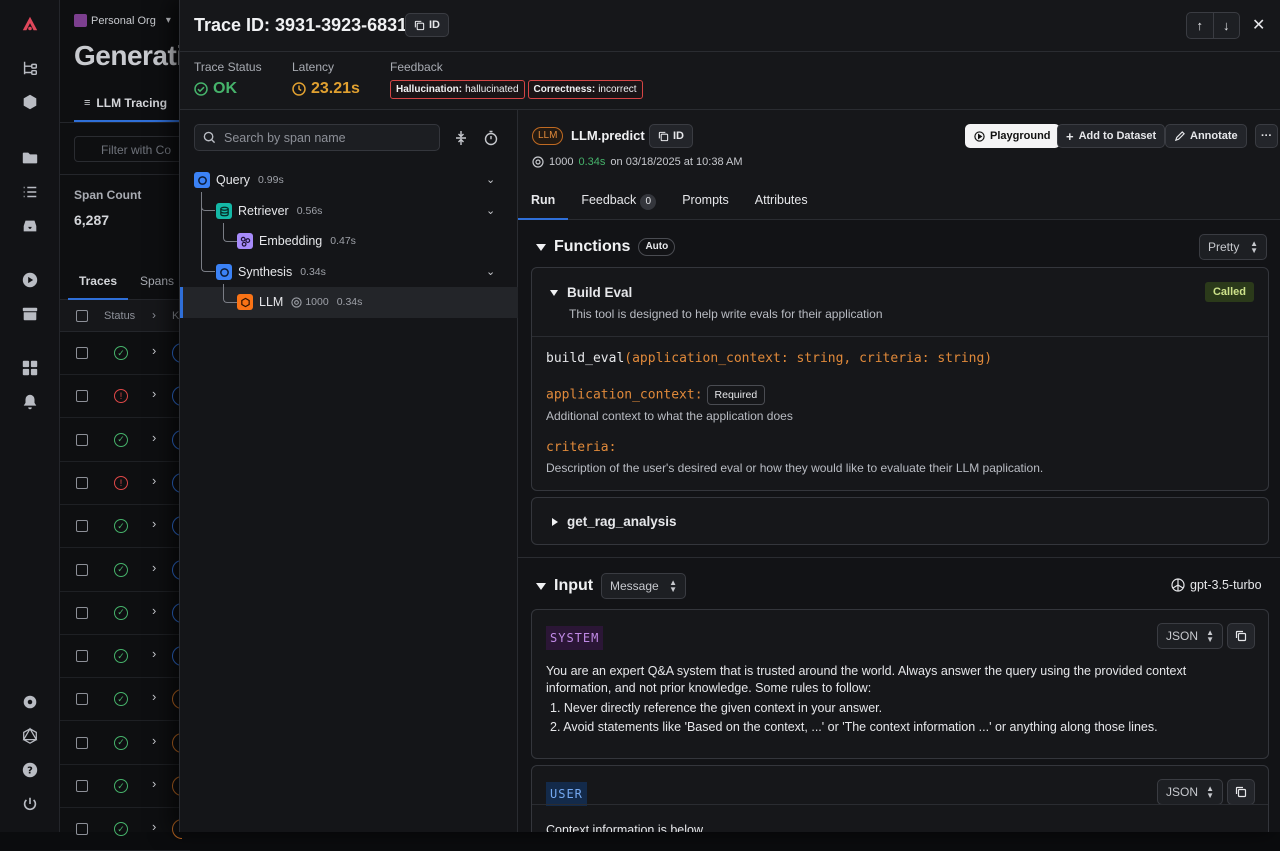  Describe the element at coordinates (1117, 136) in the screenshot. I see `button-label: Add to Dataset` at that location.